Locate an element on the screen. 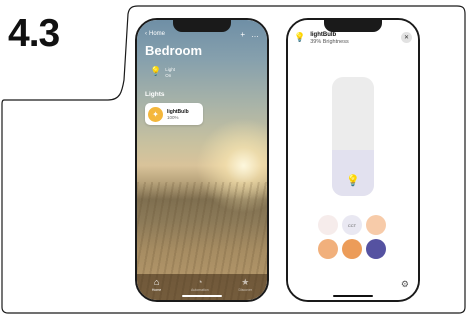  tab-label: Home is located at coordinates (156, 290).